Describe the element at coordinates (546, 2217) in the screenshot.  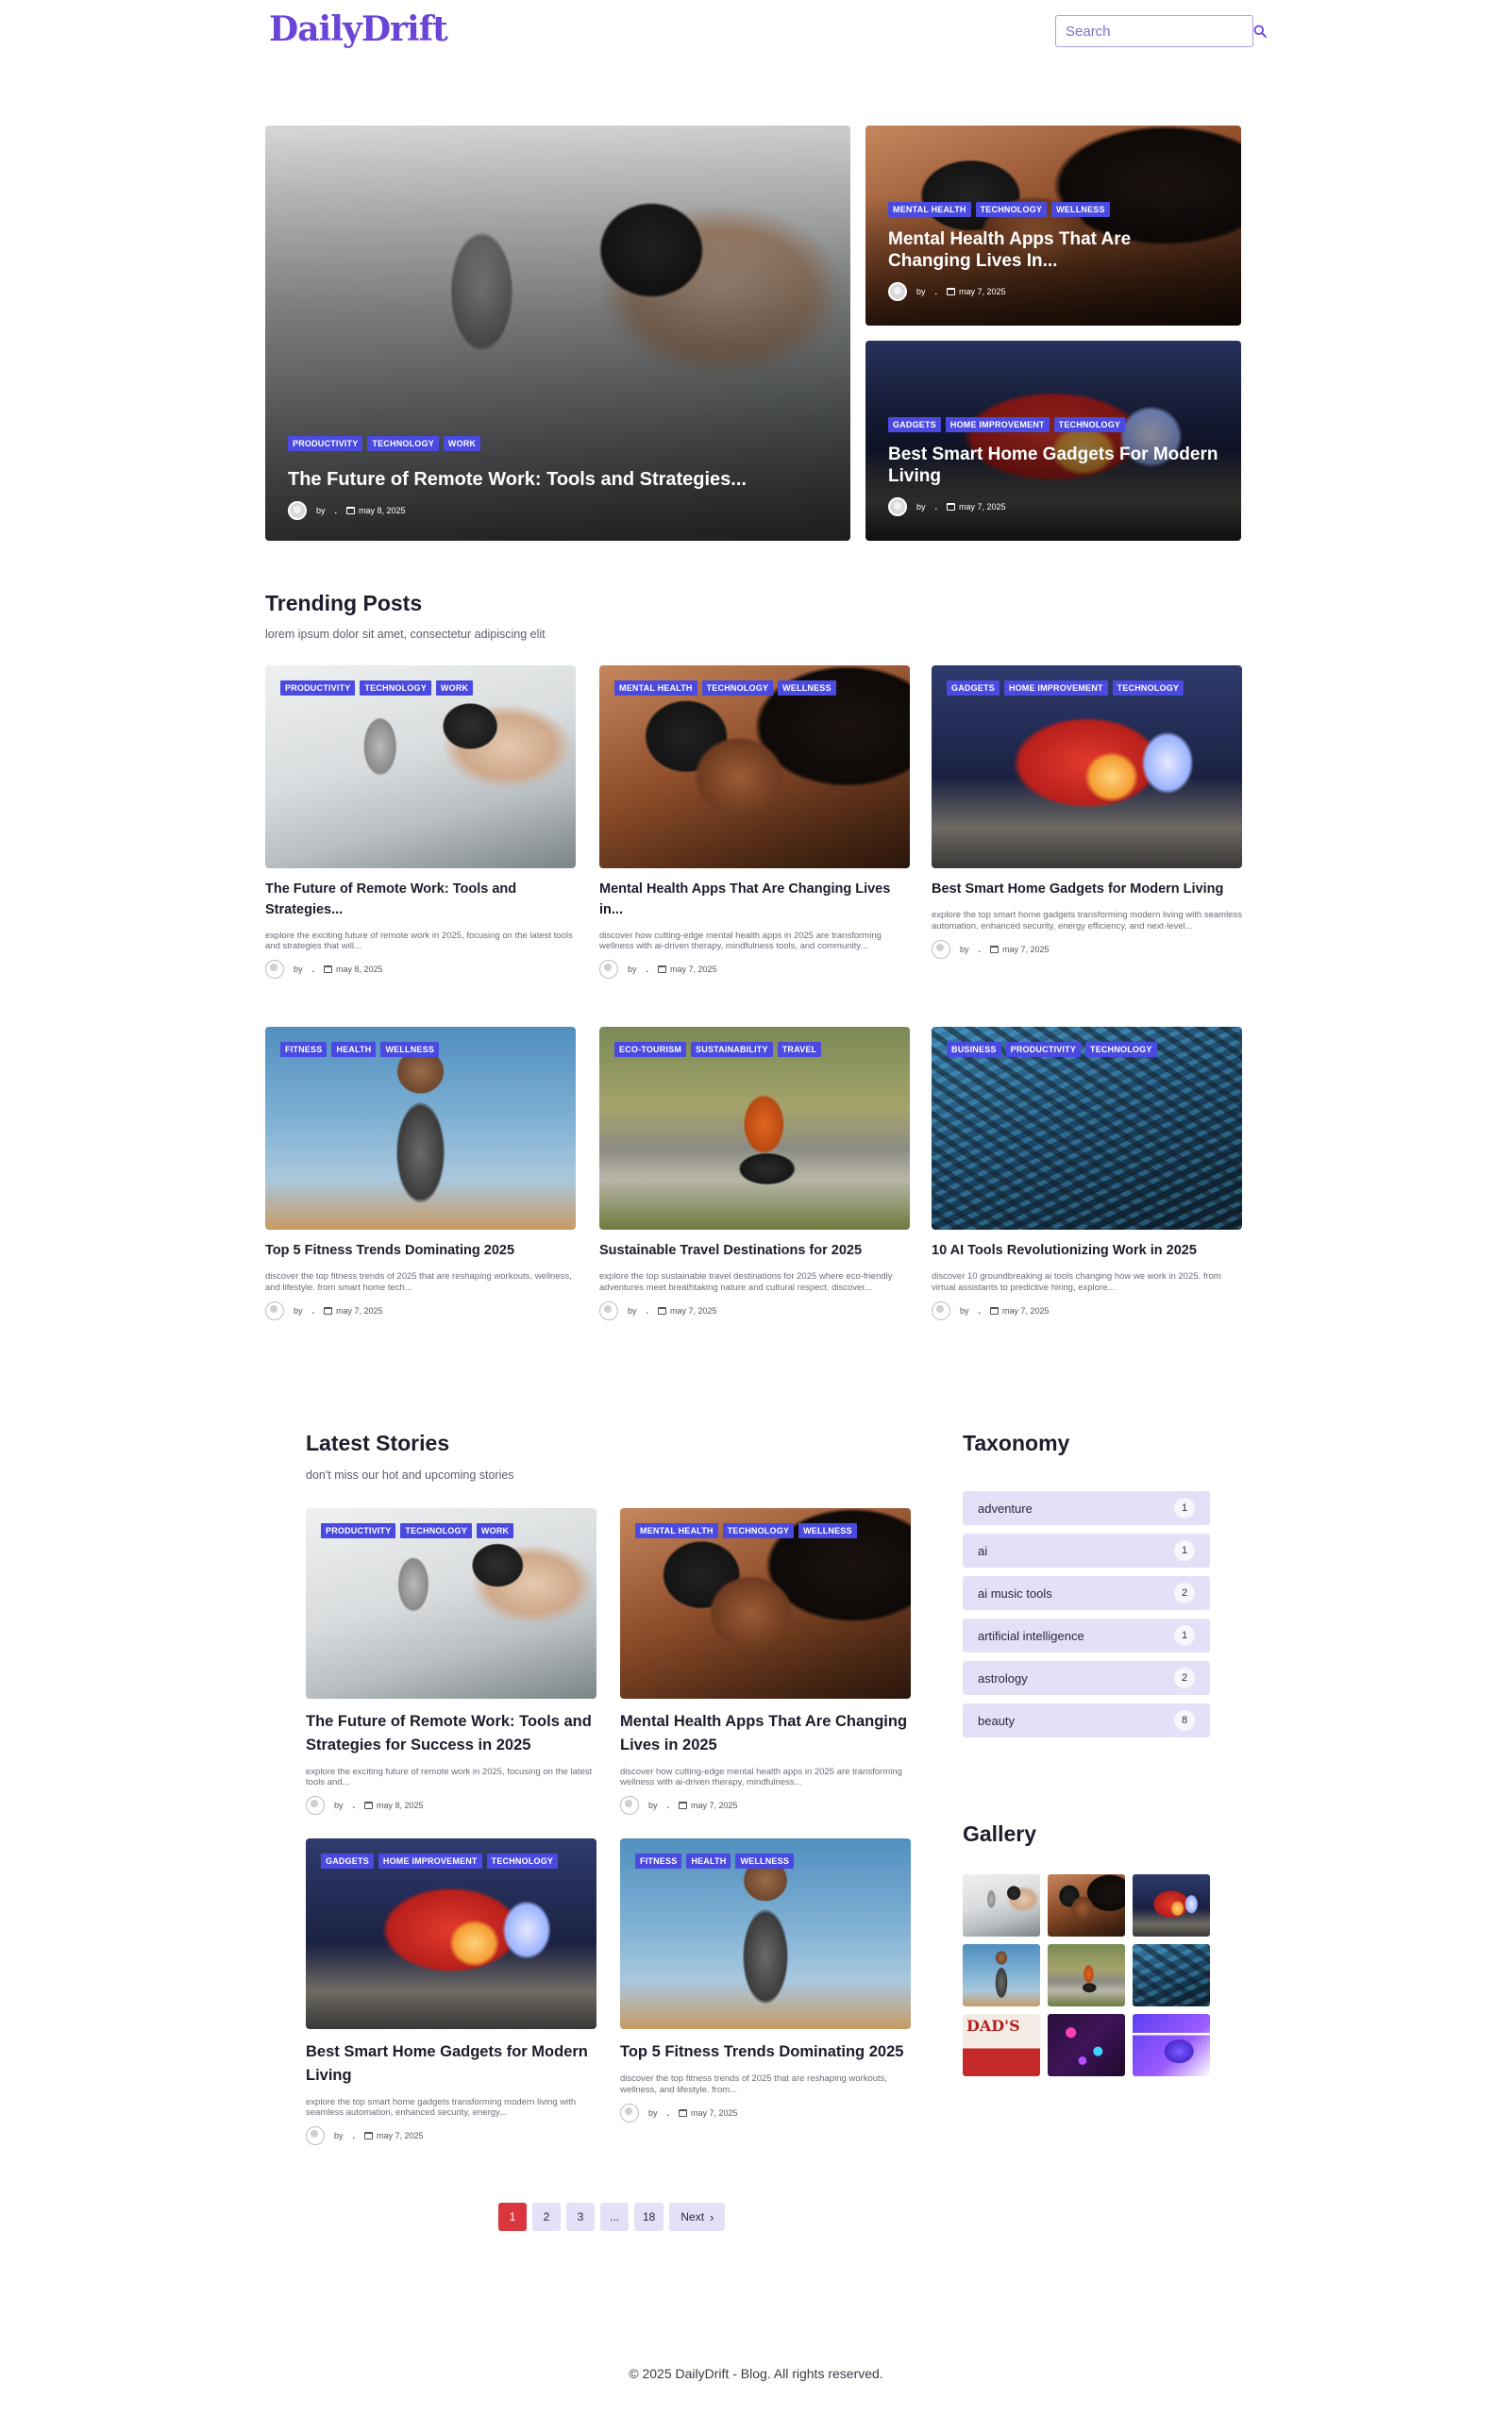
I see `page-button-2: 2` at that location.